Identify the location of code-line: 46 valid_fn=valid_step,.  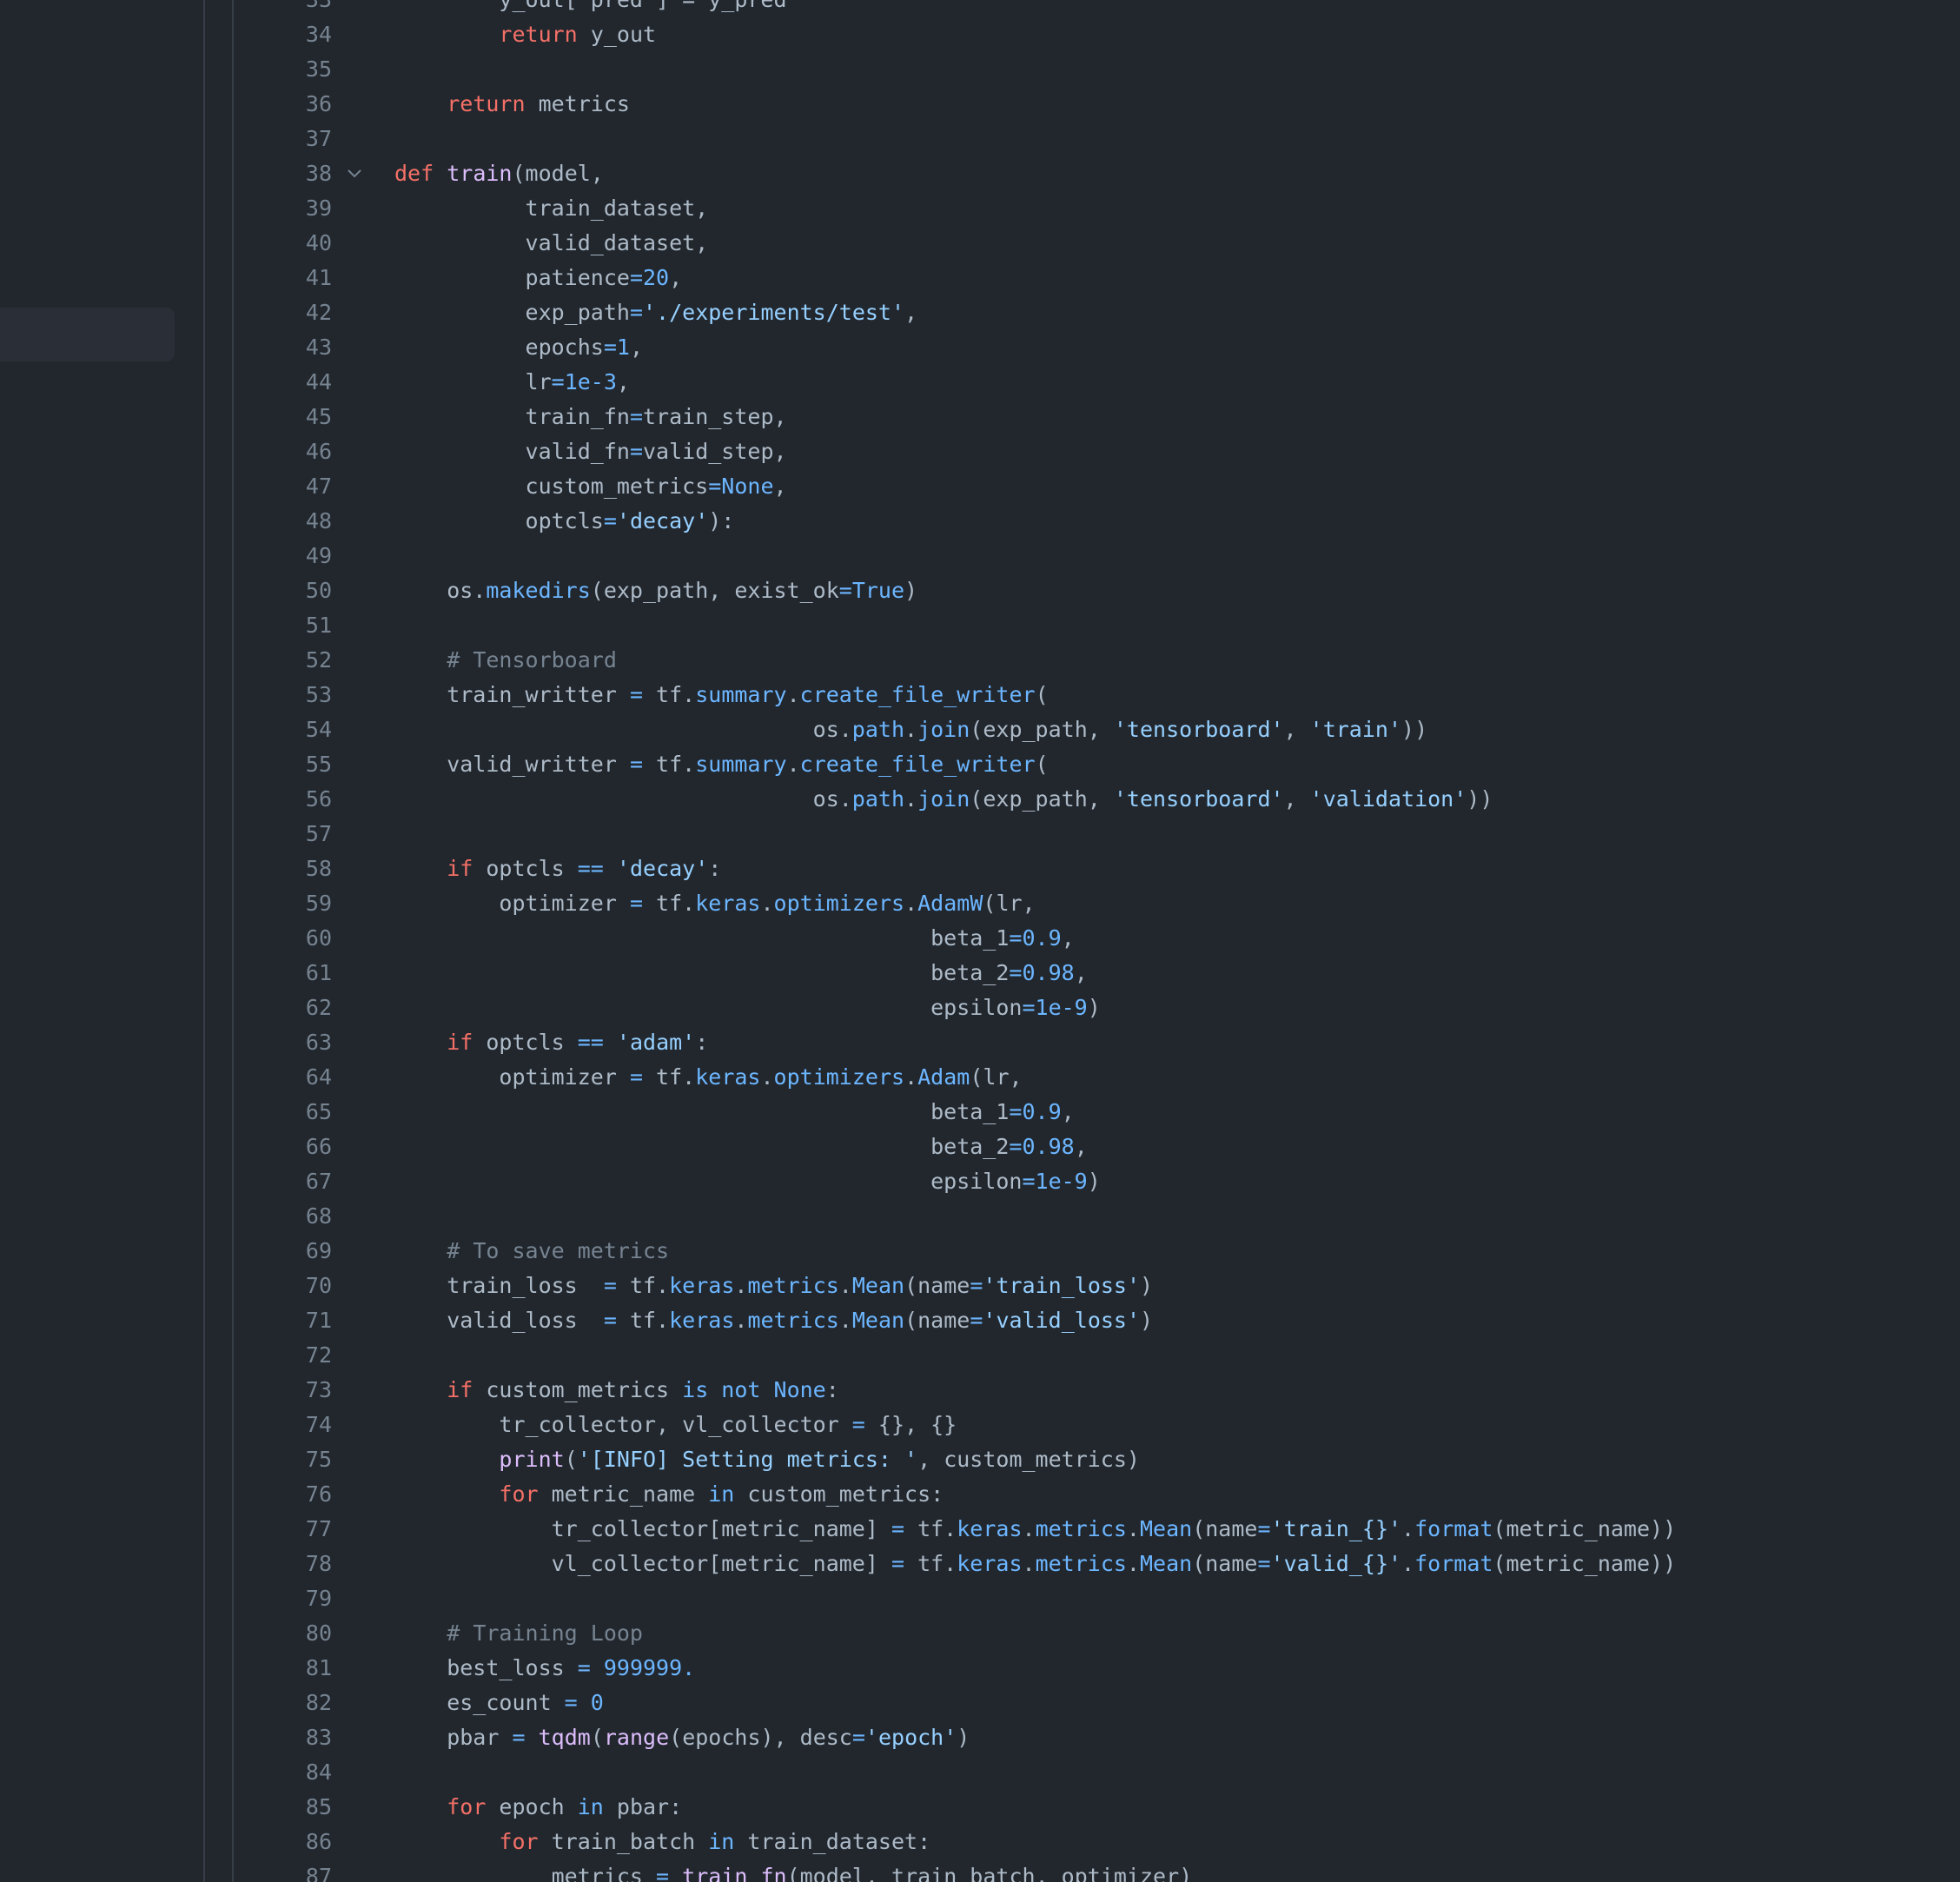
(980, 452).